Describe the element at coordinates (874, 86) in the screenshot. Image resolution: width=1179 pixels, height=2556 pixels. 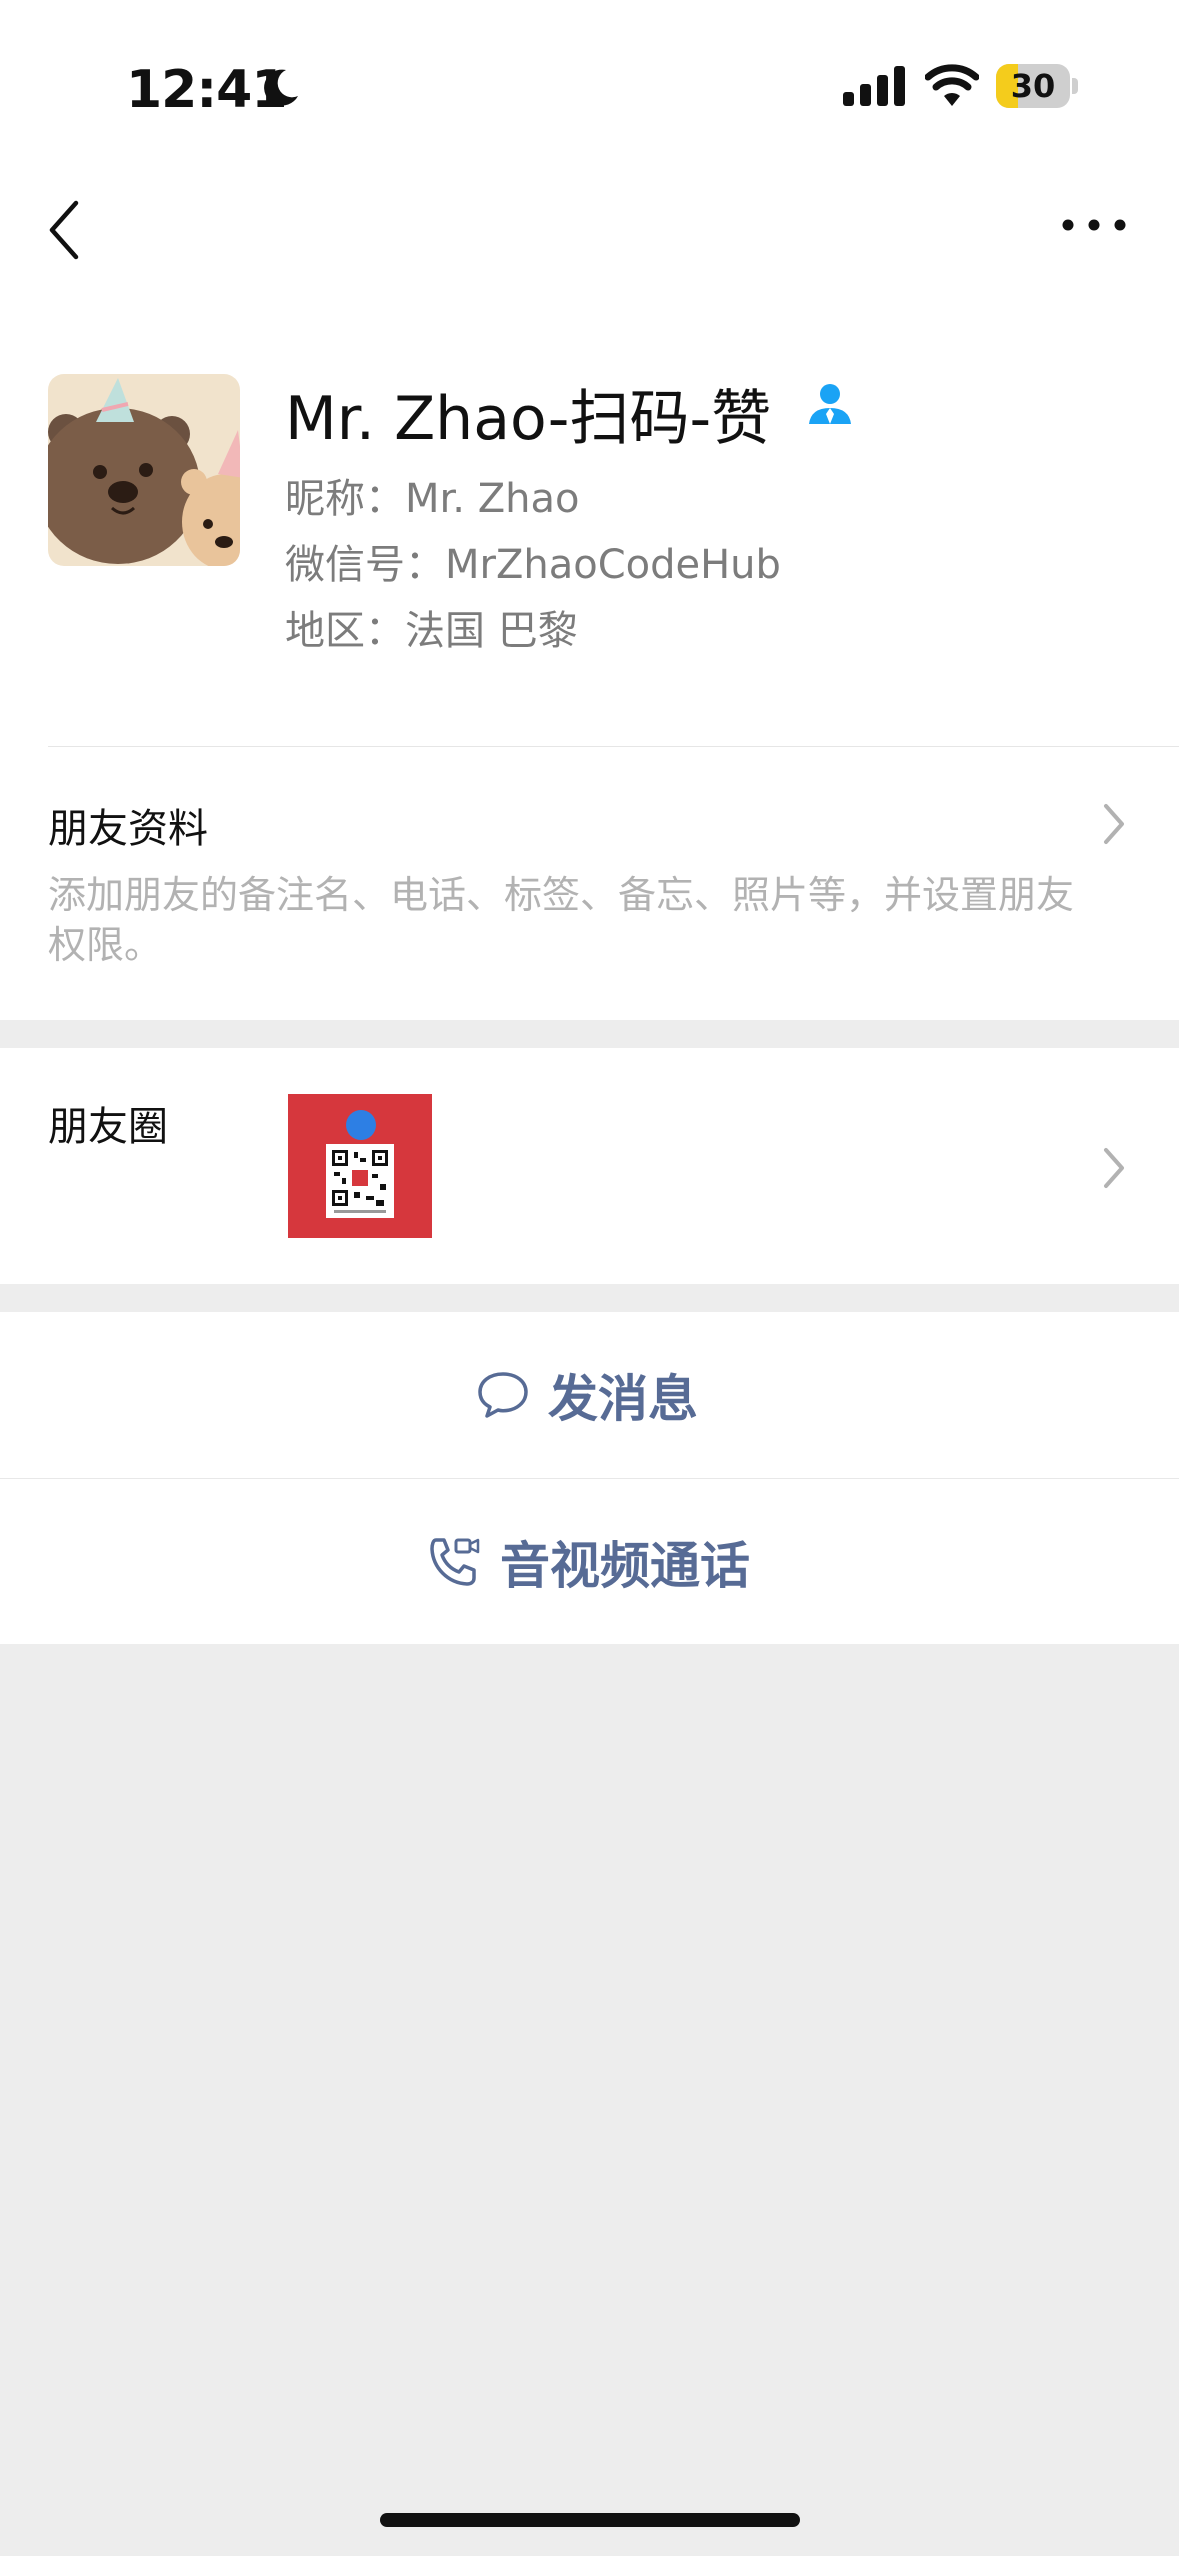
I see `cellular-signal-icon` at that location.